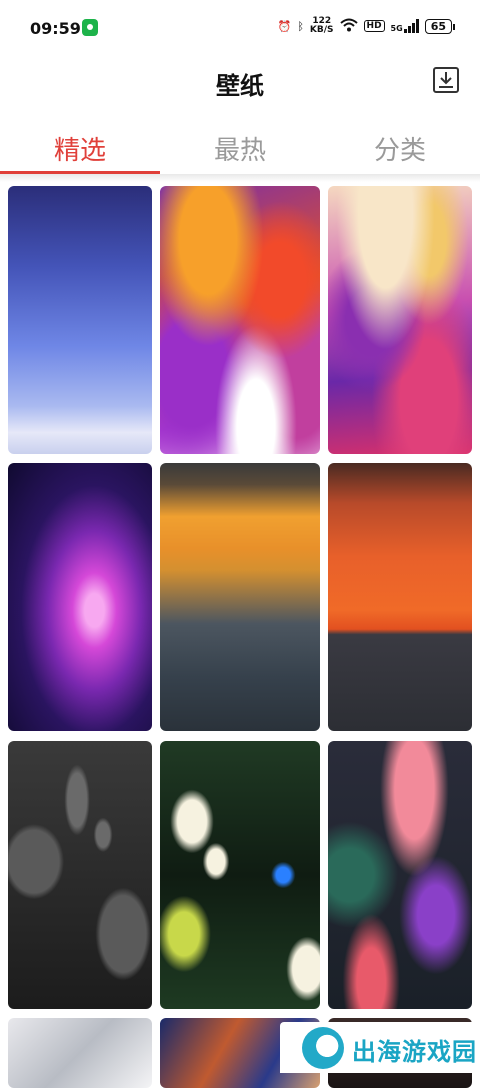 The height and width of the screenshot is (1088, 480). What do you see at coordinates (405, 26) in the screenshot?
I see `signal-icon: 5G` at bounding box center [405, 26].